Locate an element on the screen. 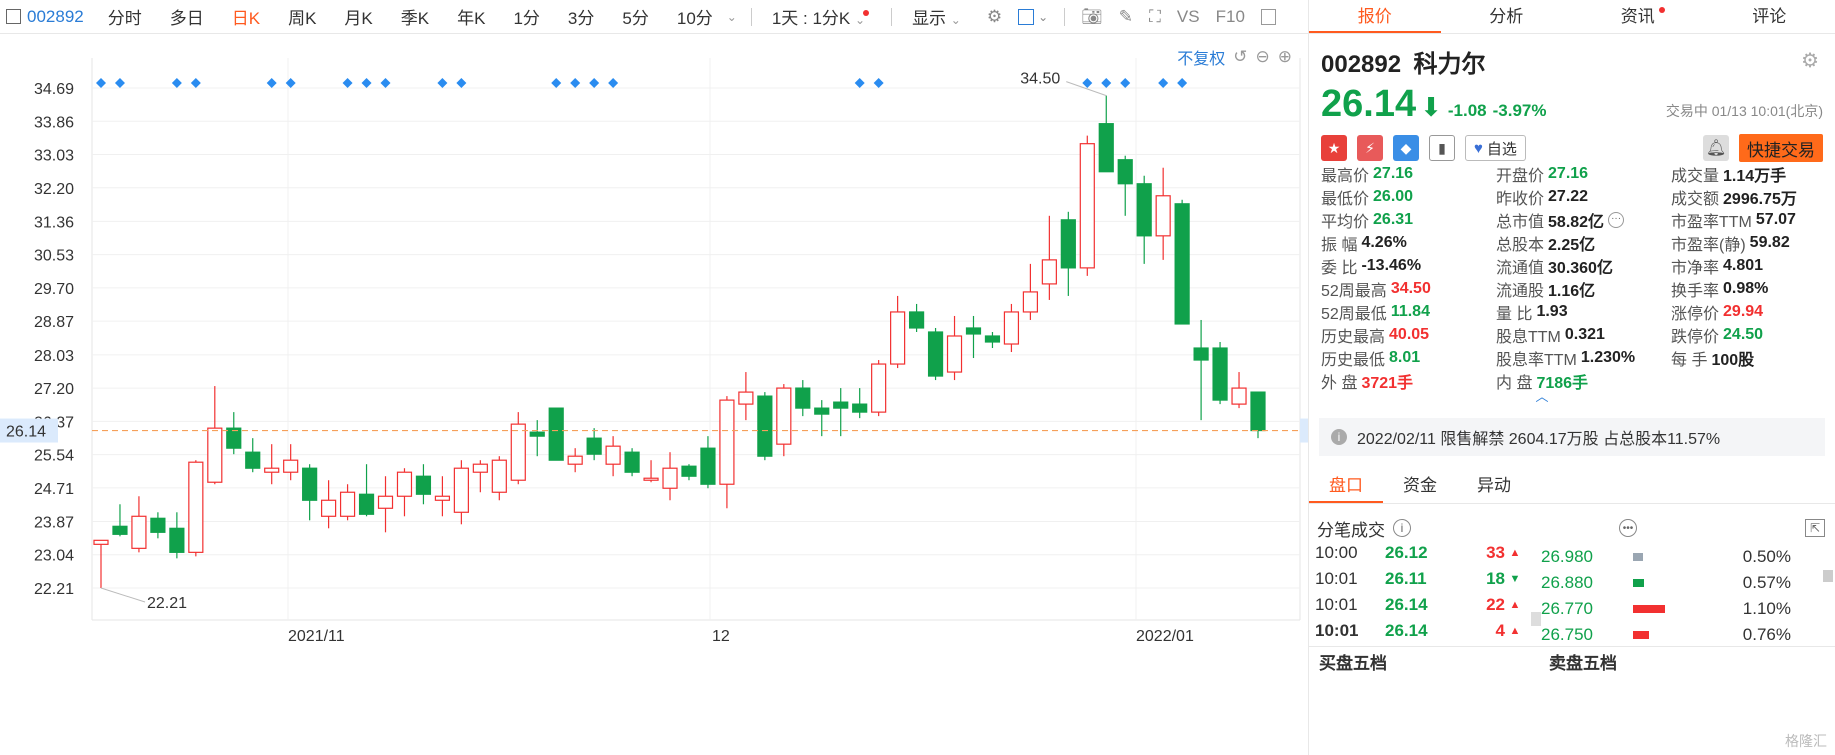 The image size is (1835, 755). quick-trade-button: 快捷交易 is located at coordinates (1781, 148).